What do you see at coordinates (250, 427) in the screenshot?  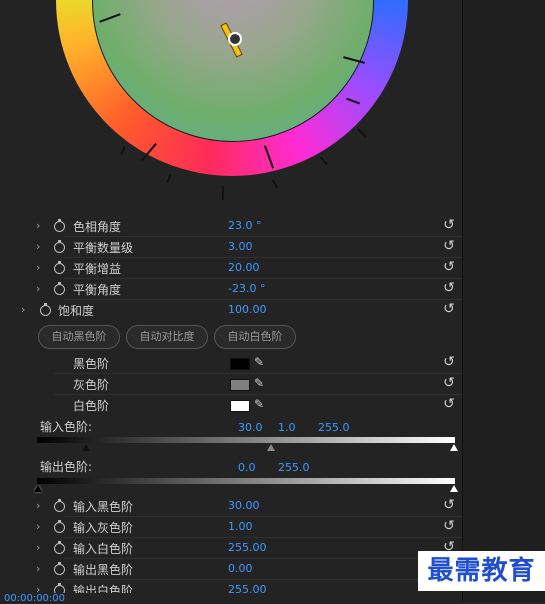 I see `input-black-value: 30.0` at bounding box center [250, 427].